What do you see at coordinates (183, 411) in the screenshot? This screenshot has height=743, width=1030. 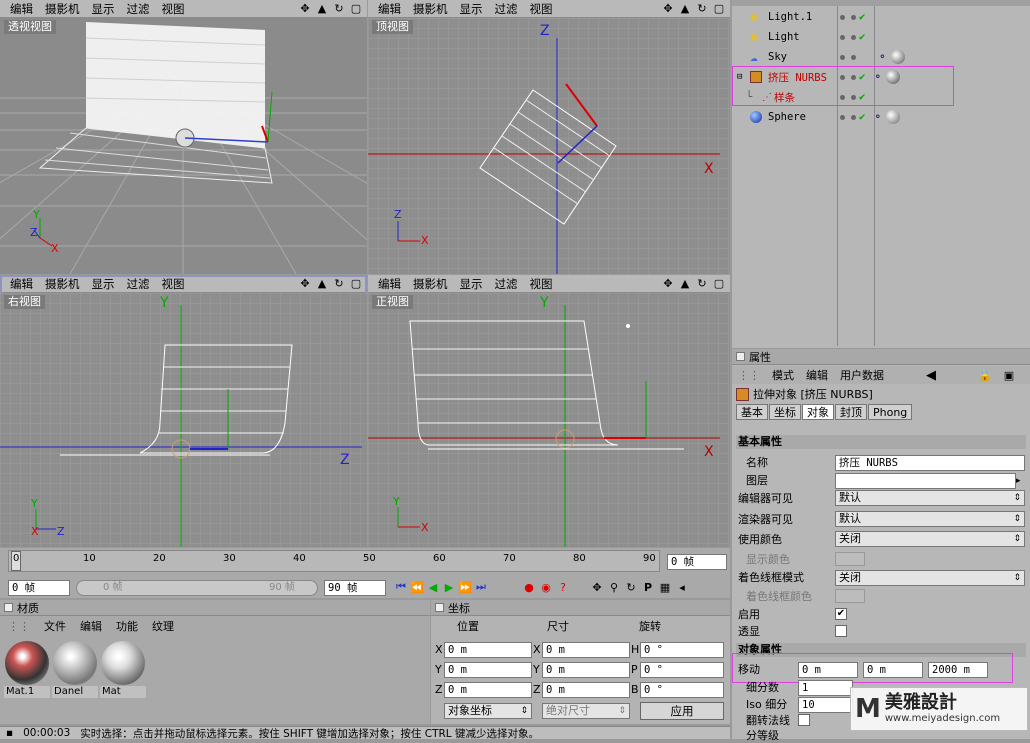 I see `viewport-right: 编辑 摄影机 显示 过滤 视图 ✥ ▲ ↻ ▢ Y Z Y X Z 右视图` at bounding box center [183, 411].